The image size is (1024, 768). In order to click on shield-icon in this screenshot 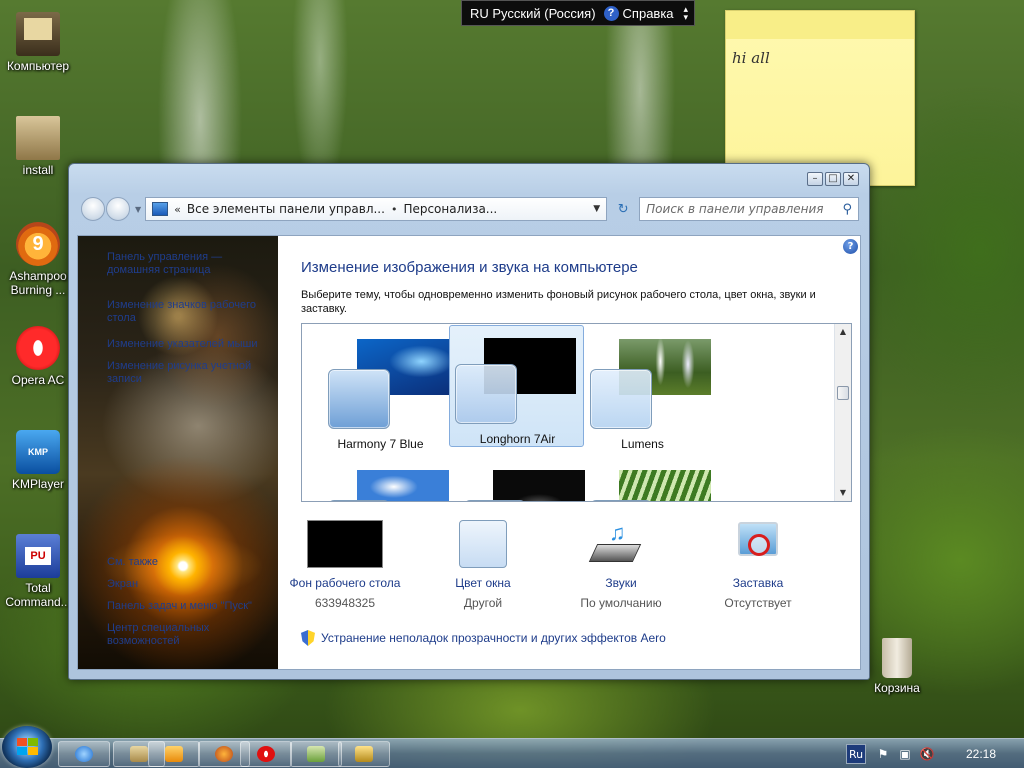, I will do `click(308, 638)`.